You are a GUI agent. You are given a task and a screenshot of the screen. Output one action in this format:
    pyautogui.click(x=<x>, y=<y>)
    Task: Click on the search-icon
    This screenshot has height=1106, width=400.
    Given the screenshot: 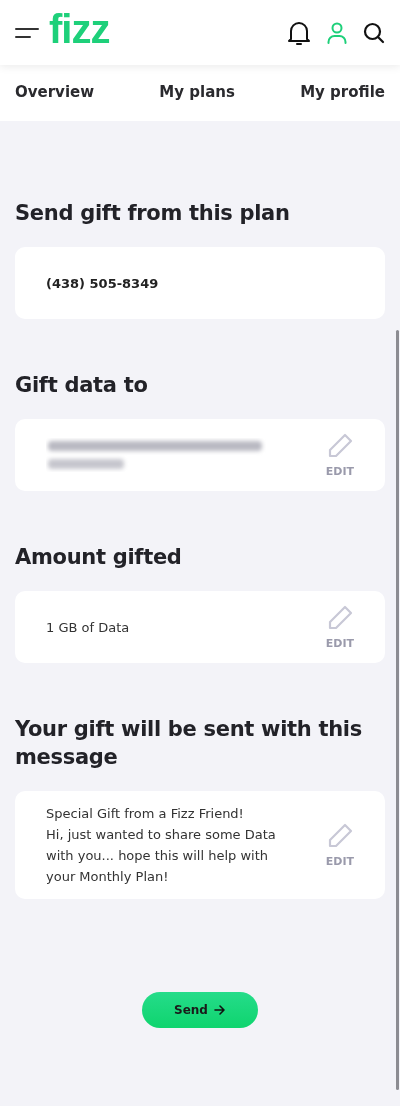 What is the action you would take?
    pyautogui.click(x=374, y=32)
    